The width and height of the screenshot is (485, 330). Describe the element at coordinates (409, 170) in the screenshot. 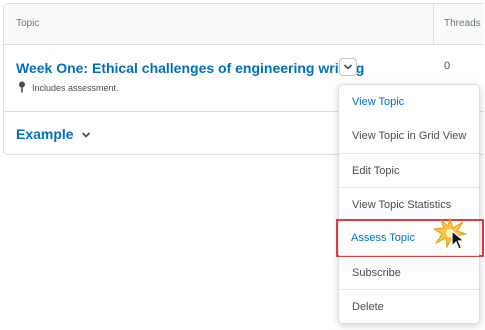

I see `menu-item-edit-topic: Edit Topic` at that location.